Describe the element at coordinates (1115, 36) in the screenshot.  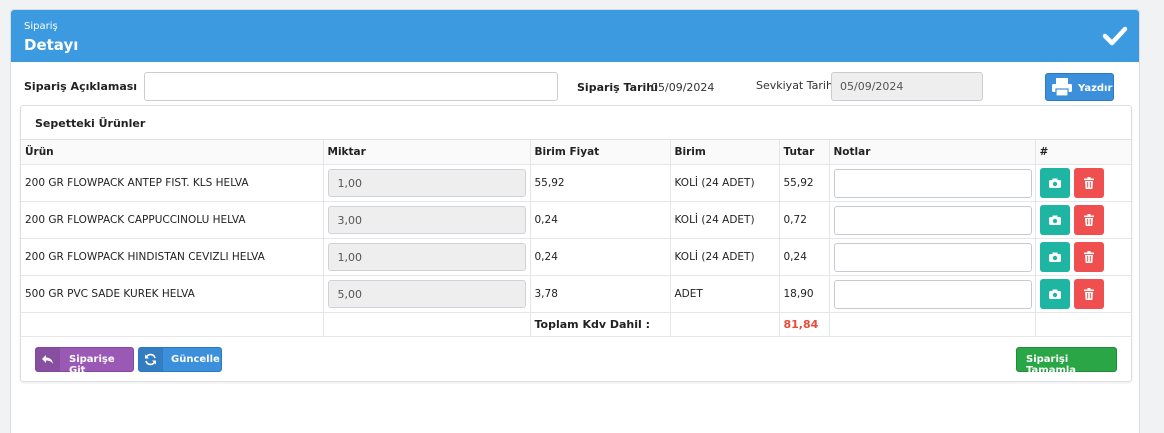
I see `check-icon` at that location.